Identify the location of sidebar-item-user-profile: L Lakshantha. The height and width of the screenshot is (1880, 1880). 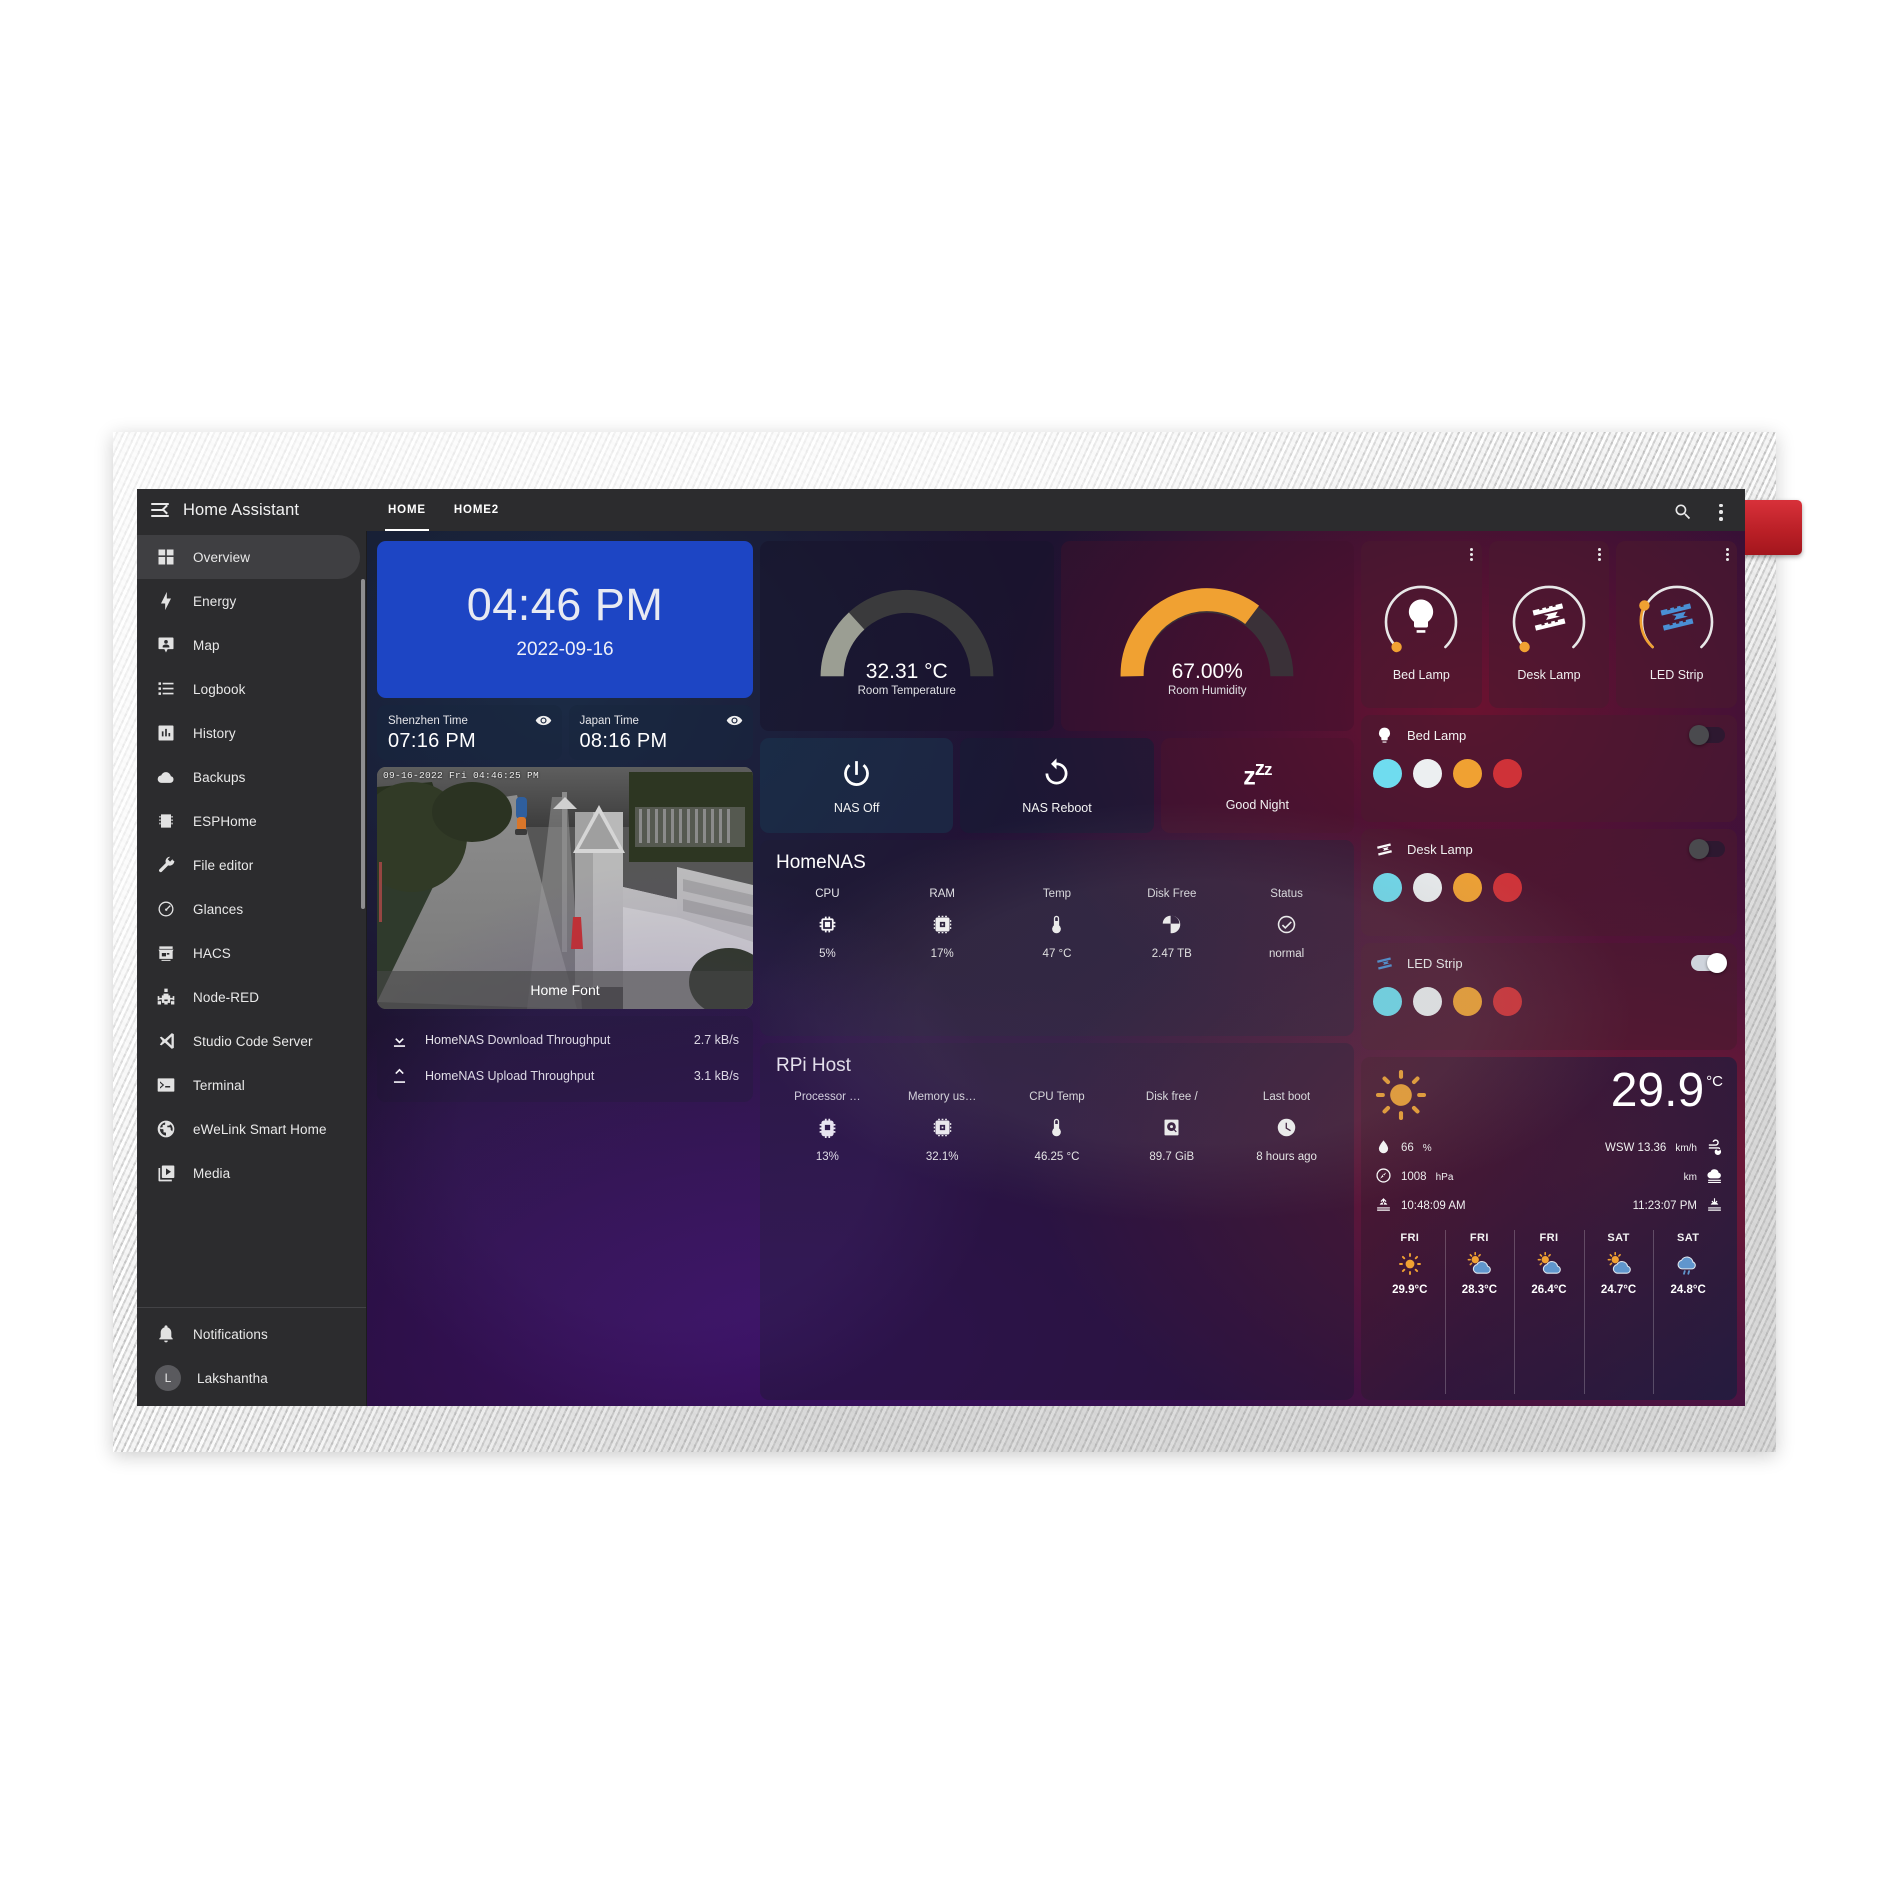
(248, 1378).